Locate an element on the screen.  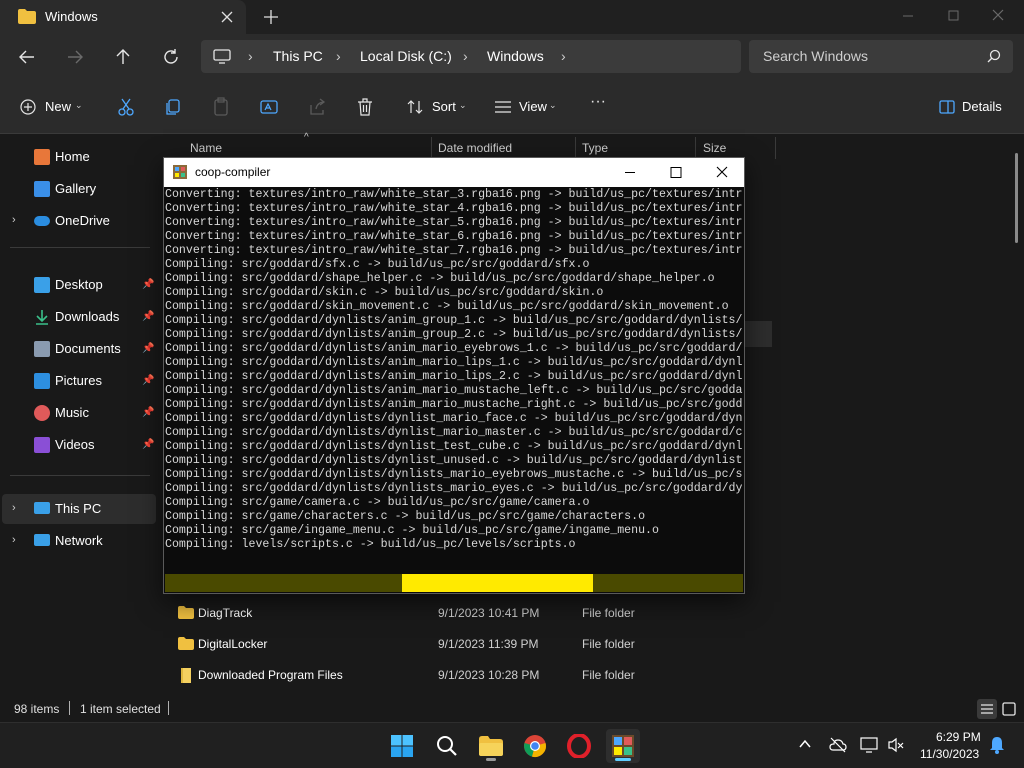
breadcrumb-this-pc: This PC is located at coordinates (298, 56).